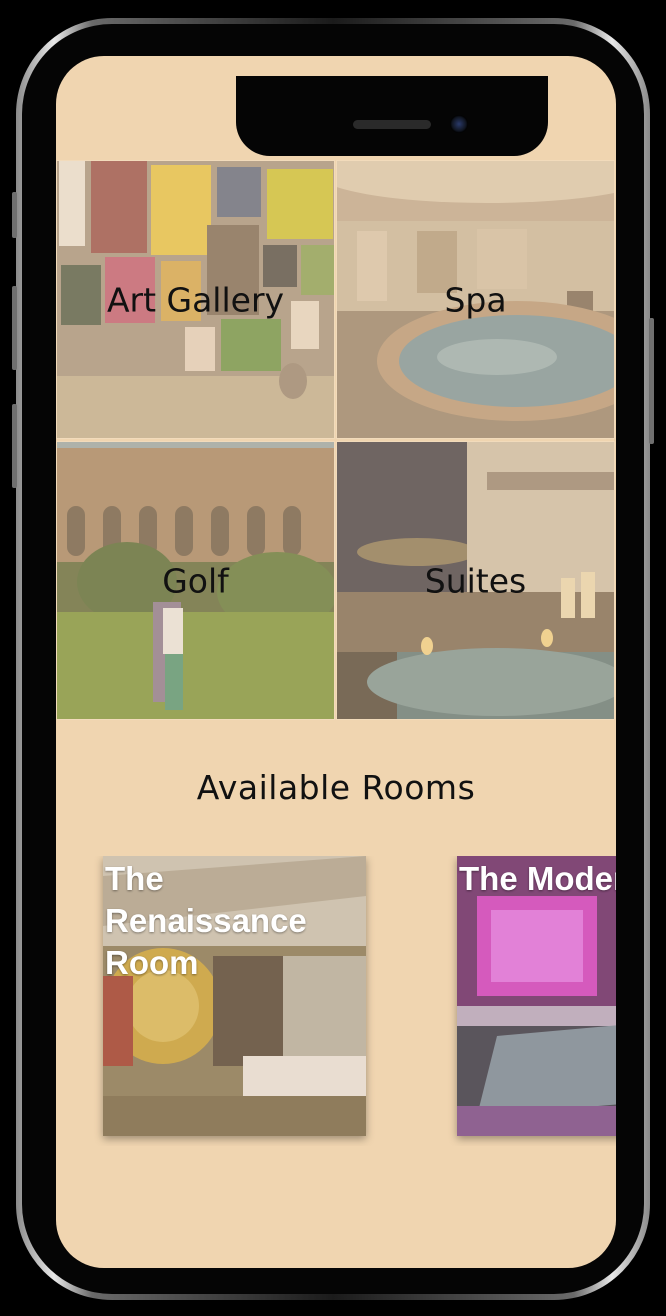 The width and height of the screenshot is (666, 1316). I want to click on front-camera-icon, so click(459, 124).